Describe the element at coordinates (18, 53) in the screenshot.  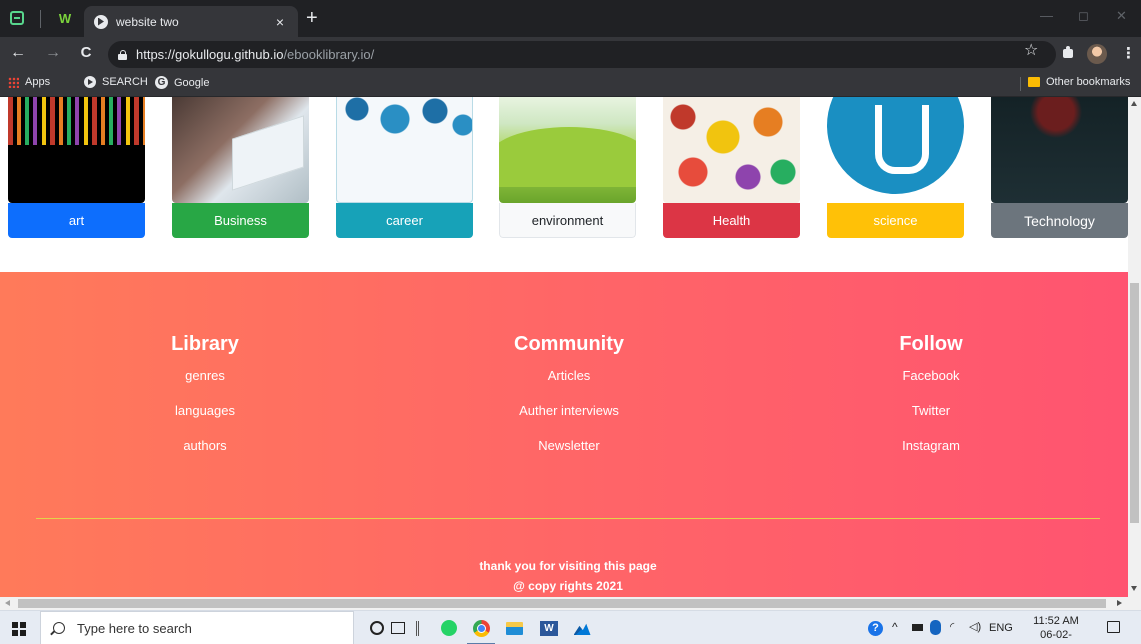
I see `back-arrow-icon: ←` at that location.